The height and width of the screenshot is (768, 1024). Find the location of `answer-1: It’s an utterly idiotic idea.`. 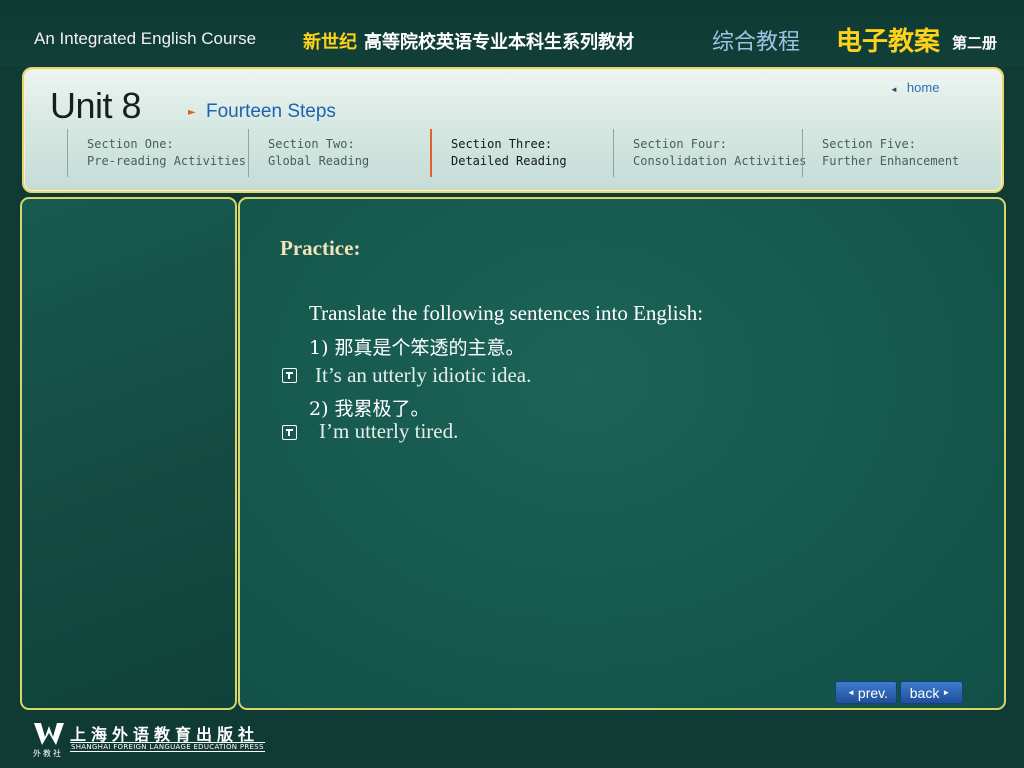

answer-1: It’s an utterly idiotic idea. is located at coordinates (423, 375).